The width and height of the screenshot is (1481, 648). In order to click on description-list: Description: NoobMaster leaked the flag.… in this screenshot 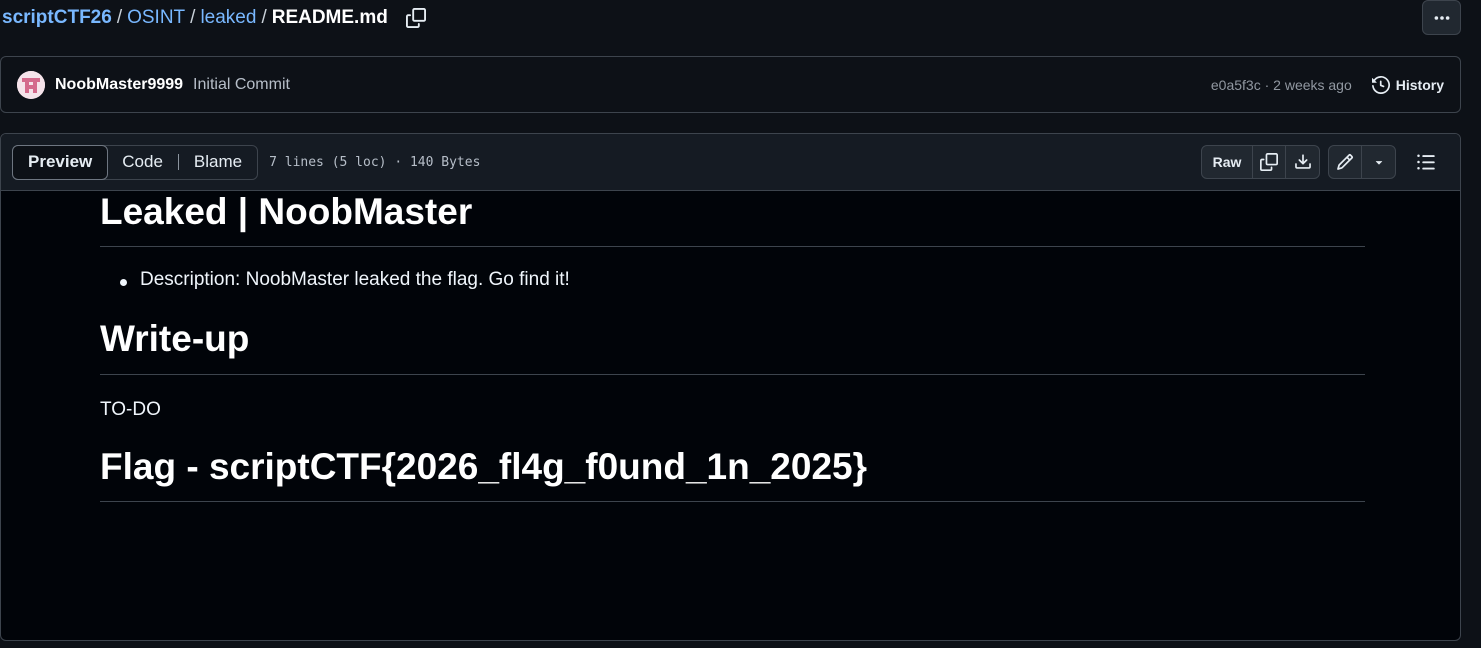, I will do `click(732, 280)`.